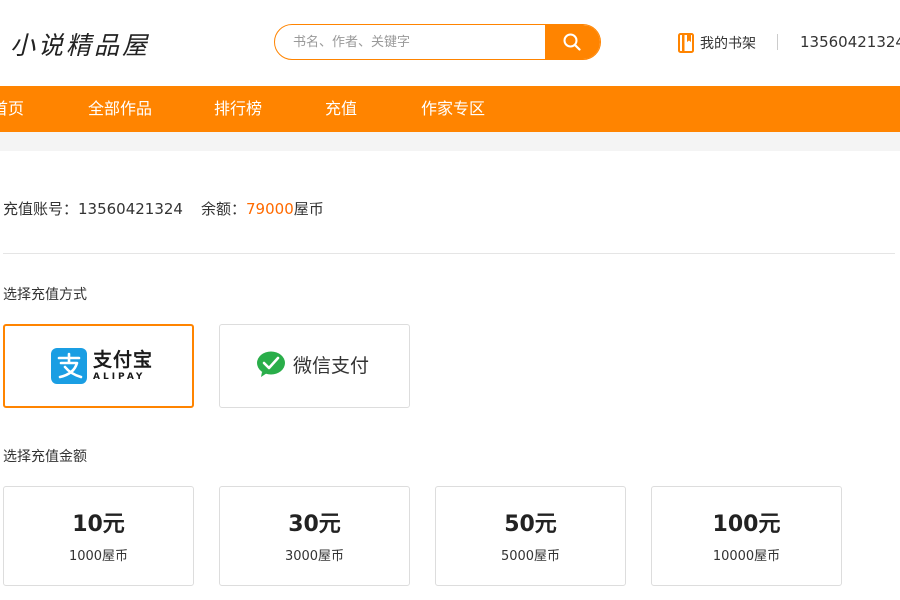  What do you see at coordinates (119, 377) in the screenshot?
I see `alipay-name-en: ALIPAY` at bounding box center [119, 377].